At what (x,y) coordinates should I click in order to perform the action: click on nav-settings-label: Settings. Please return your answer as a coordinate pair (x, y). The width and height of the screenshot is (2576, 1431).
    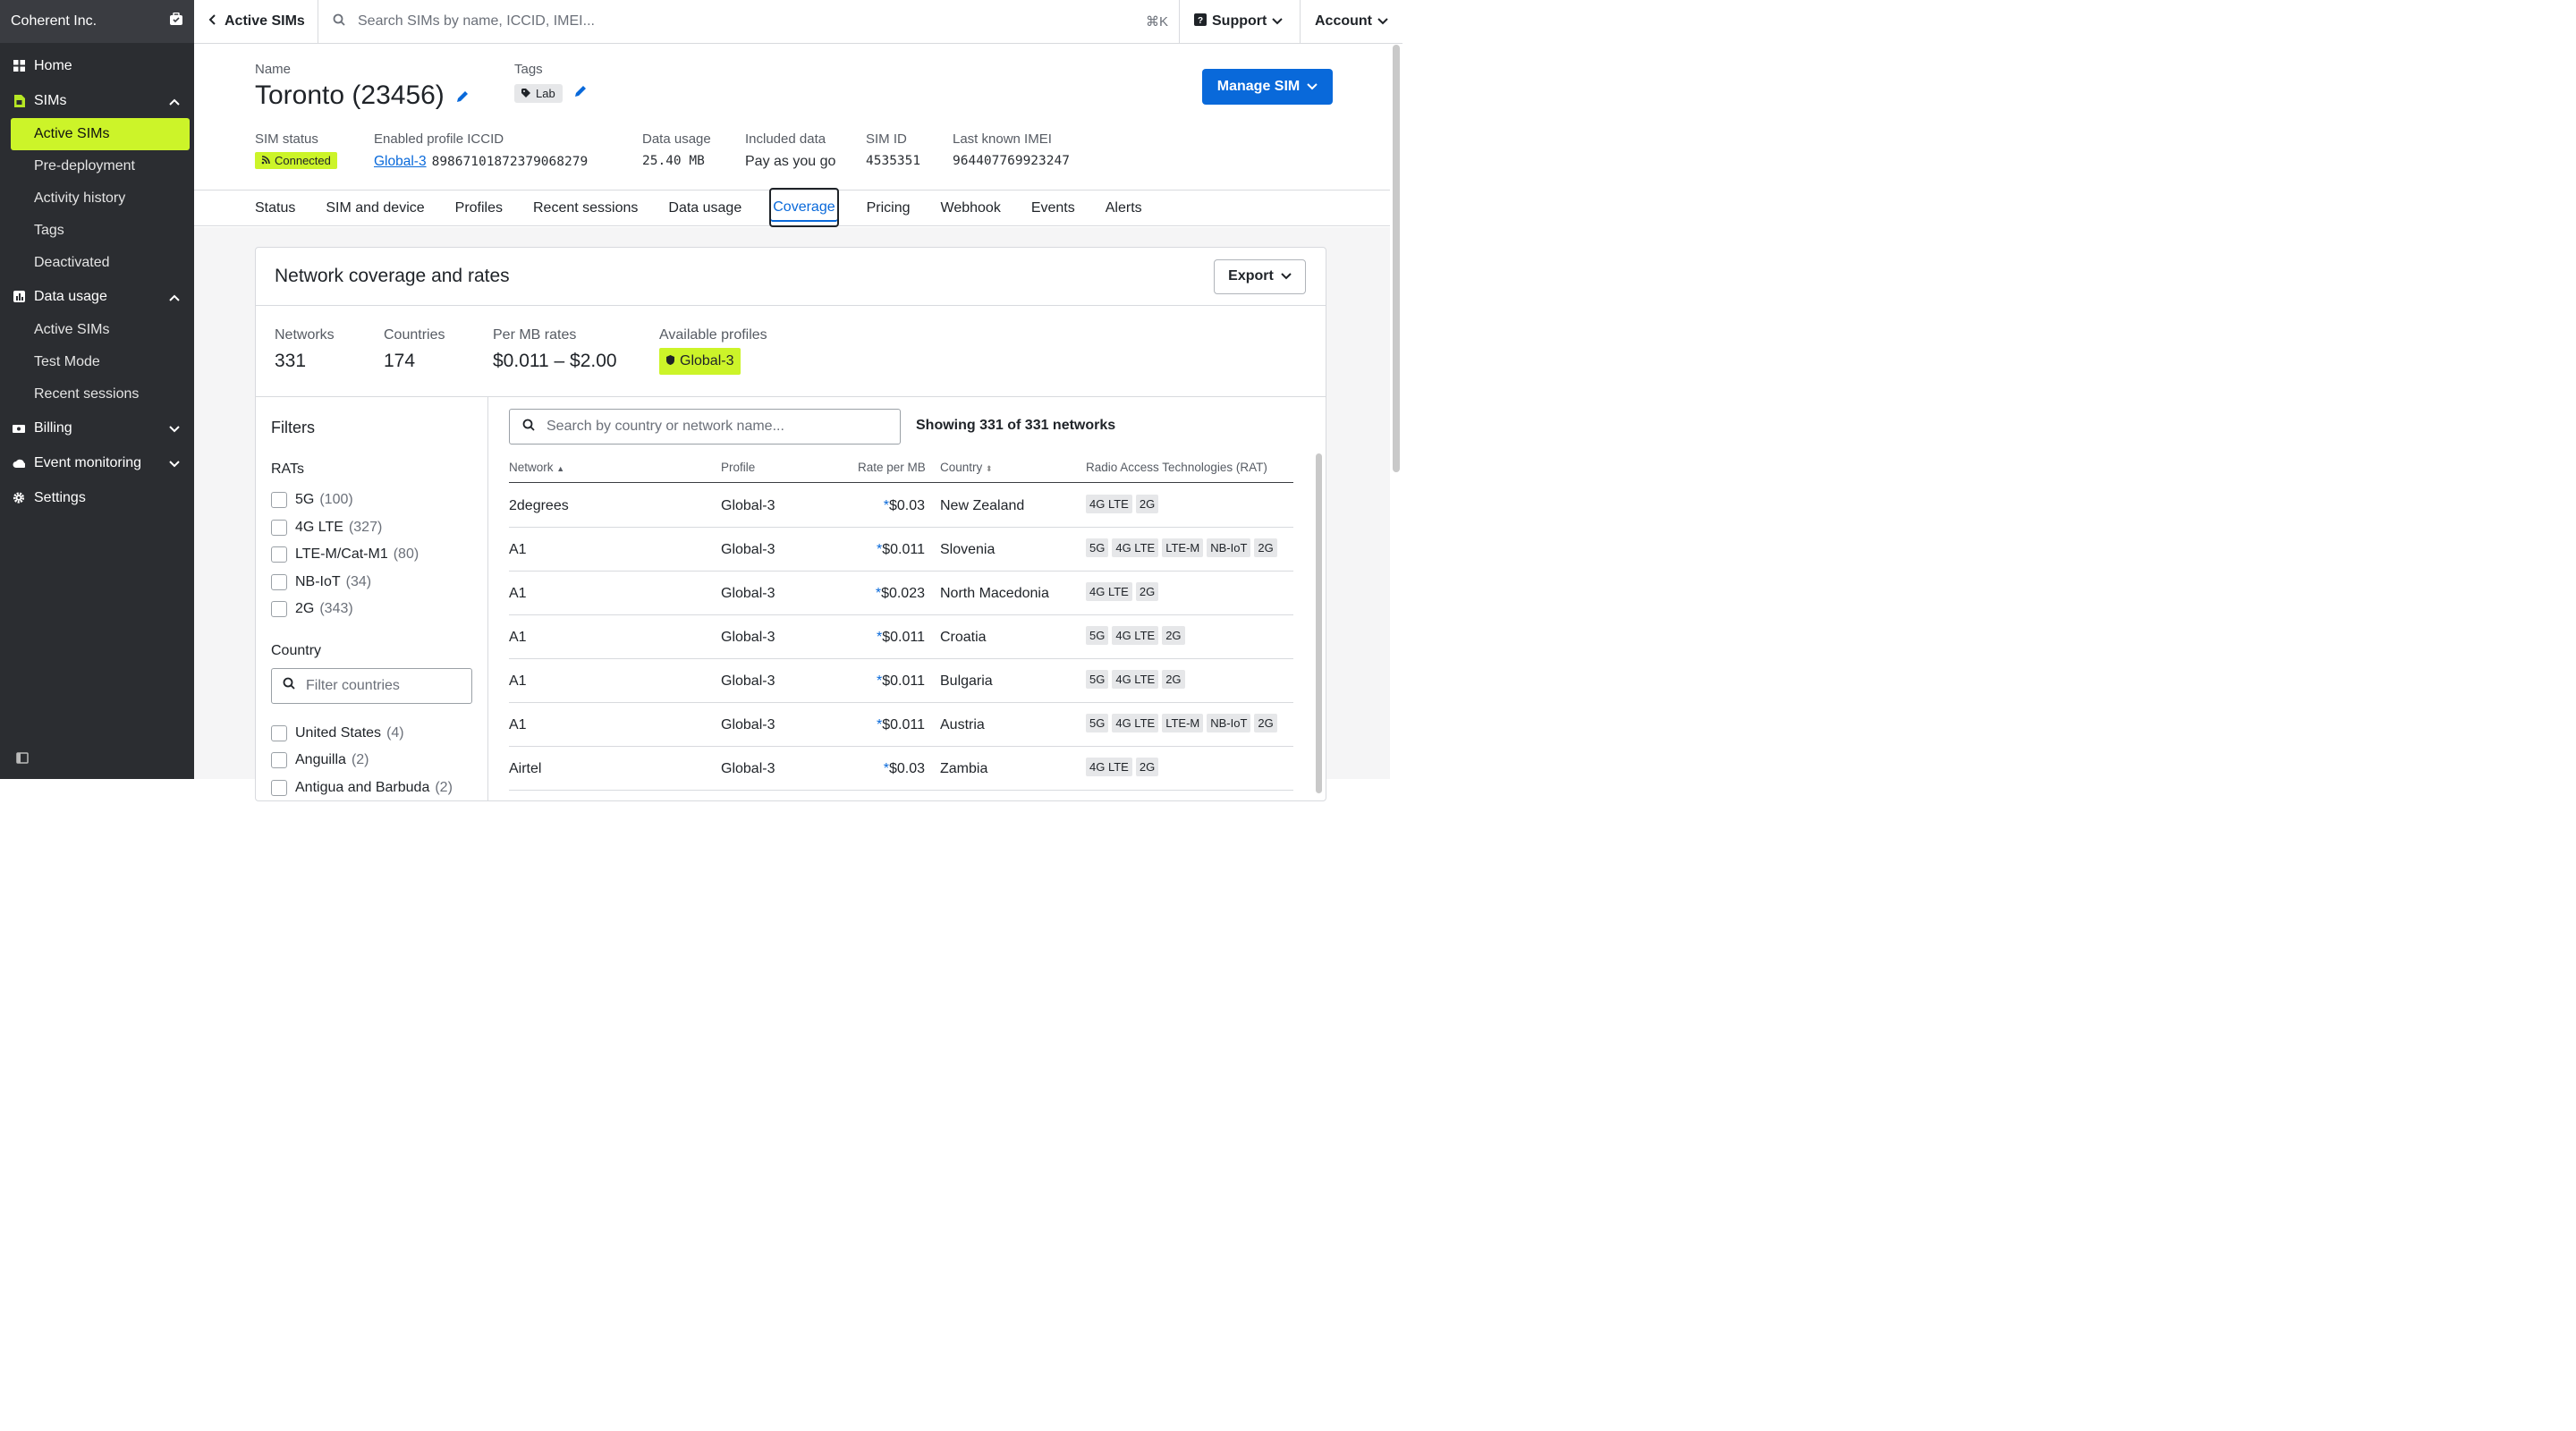
    Looking at the image, I should click on (60, 497).